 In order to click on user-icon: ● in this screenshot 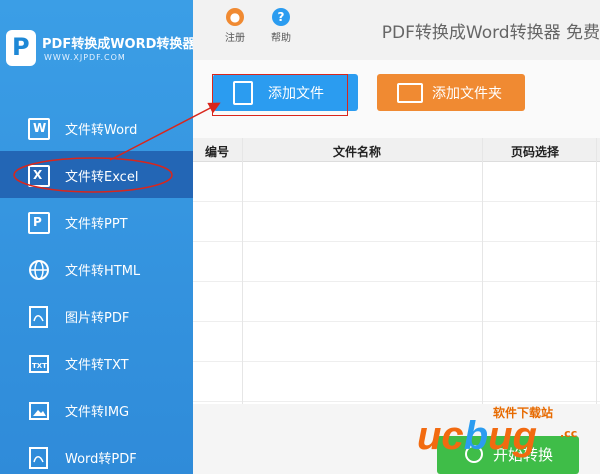, I will do `click(235, 17)`.